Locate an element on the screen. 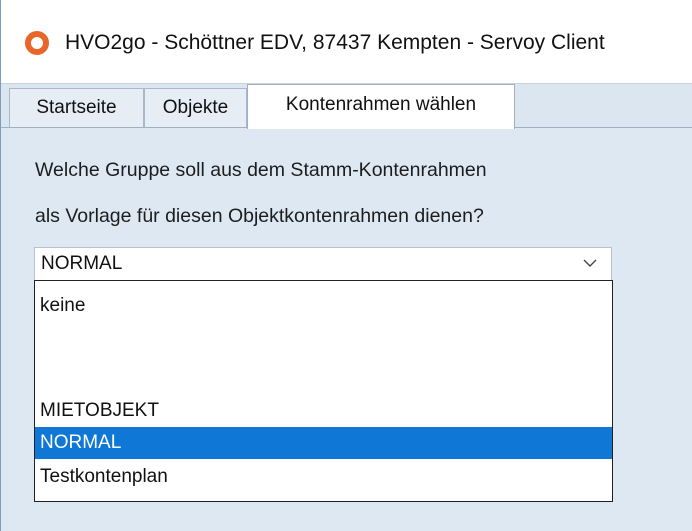 This screenshot has height=531, width=692. tab-kontenrahmen-waehlen: Kontenrahmen wählen is located at coordinates (381, 106).